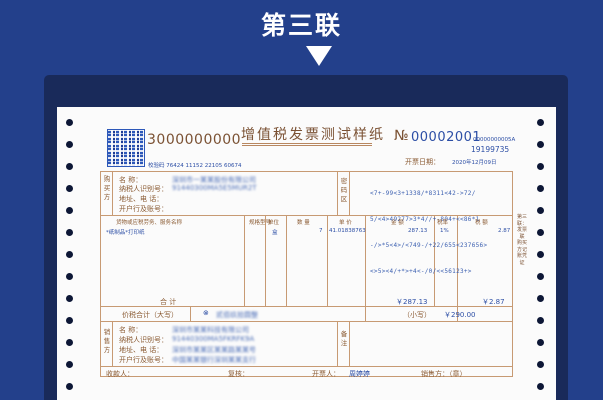 This screenshot has height=400, width=603. I want to click on invoice-serial: 3000000000, so click(194, 140).